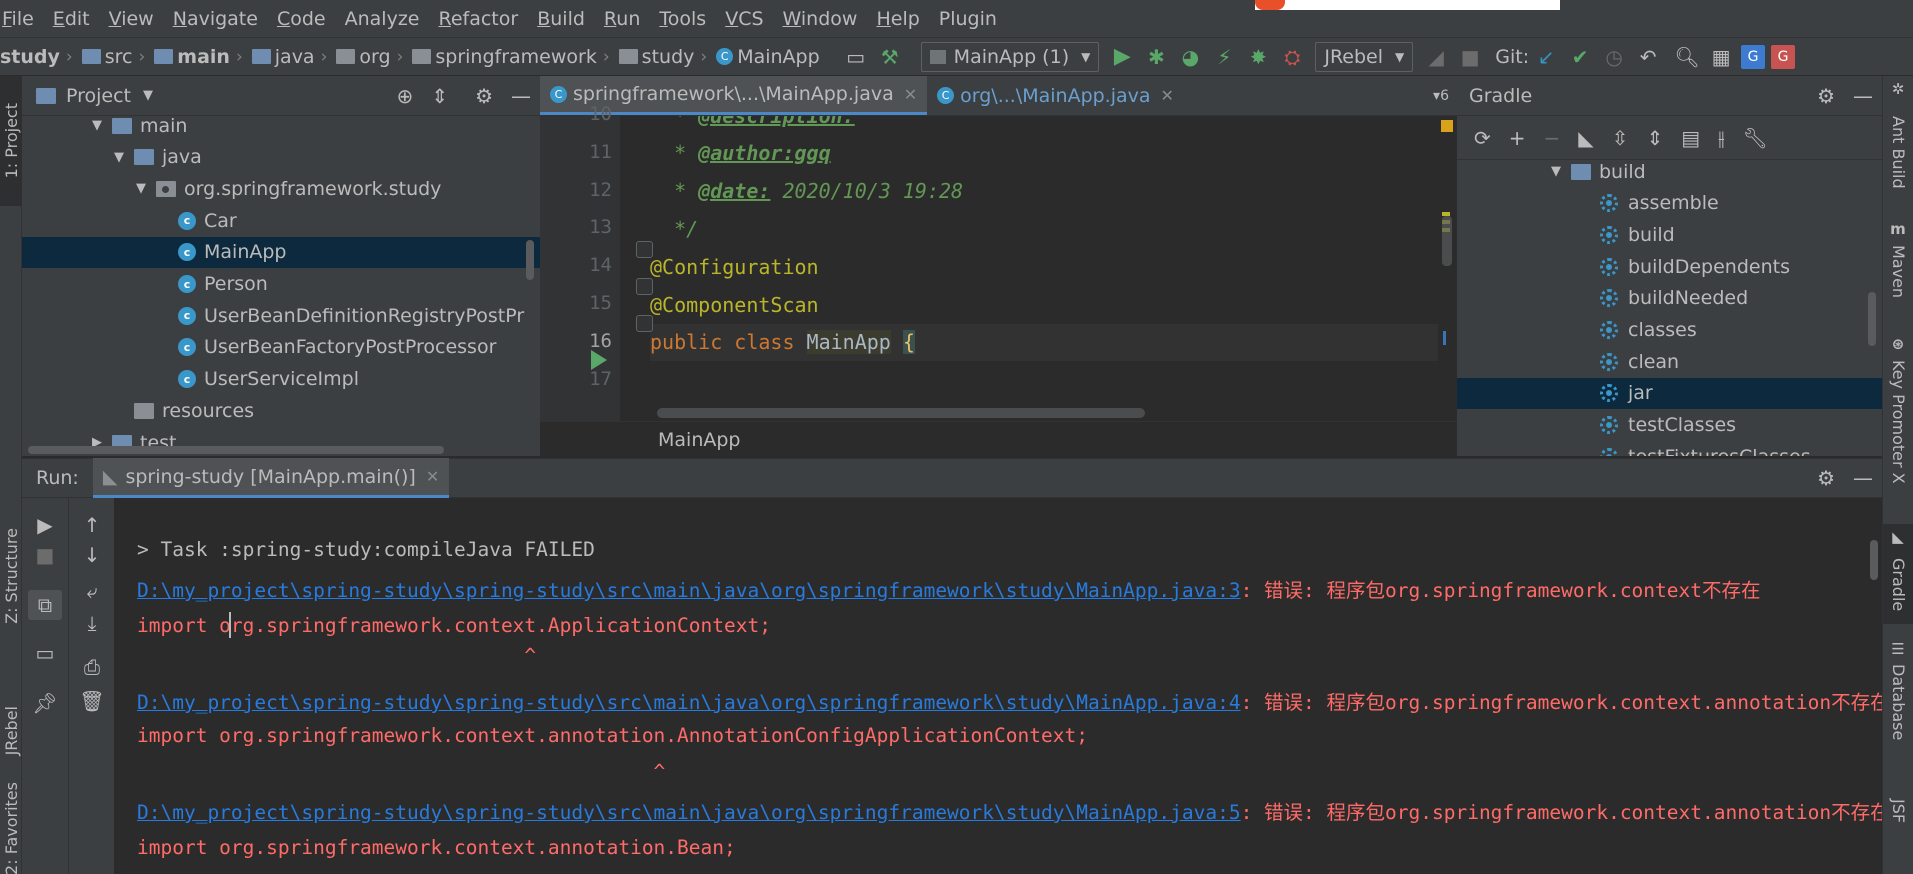 Image resolution: width=1913 pixels, height=874 pixels. What do you see at coordinates (1047, 304) in the screenshot?
I see `code-line: @ComponentScan` at bounding box center [1047, 304].